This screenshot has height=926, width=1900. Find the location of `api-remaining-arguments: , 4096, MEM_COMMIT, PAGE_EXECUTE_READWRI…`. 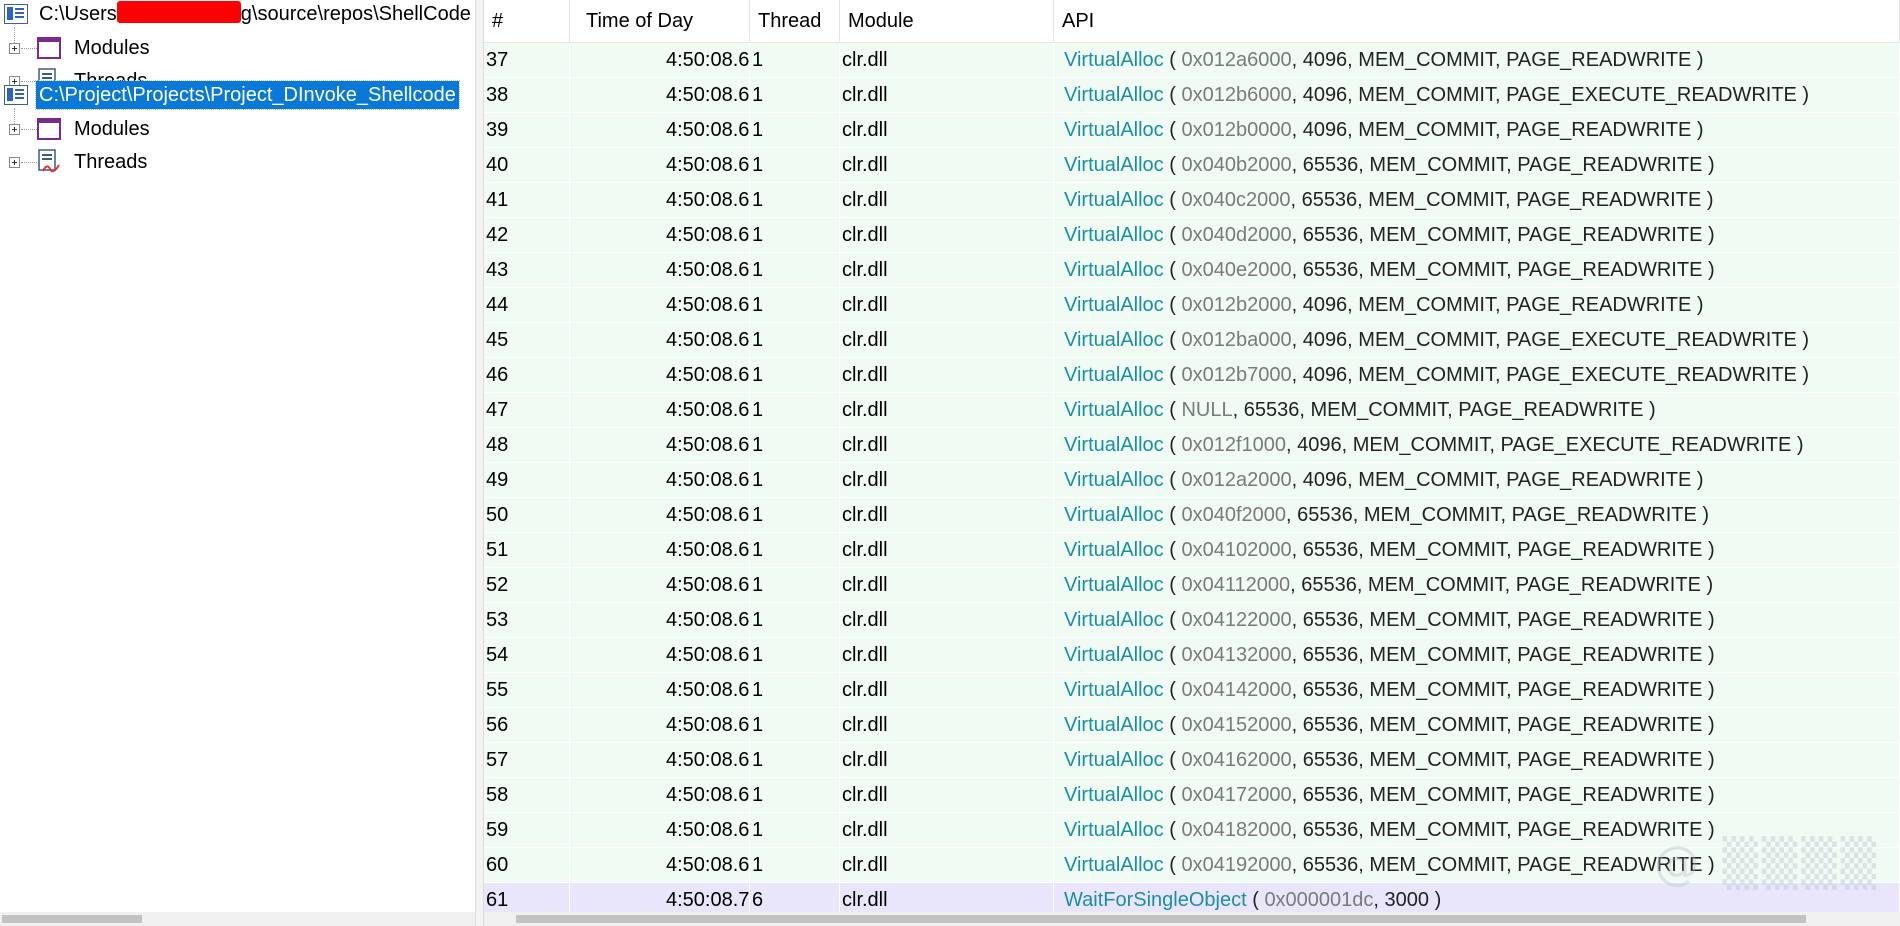

api-remaining-arguments: , 4096, MEM_COMMIT, PAGE_EXECUTE_READWRI… is located at coordinates (1544, 95).